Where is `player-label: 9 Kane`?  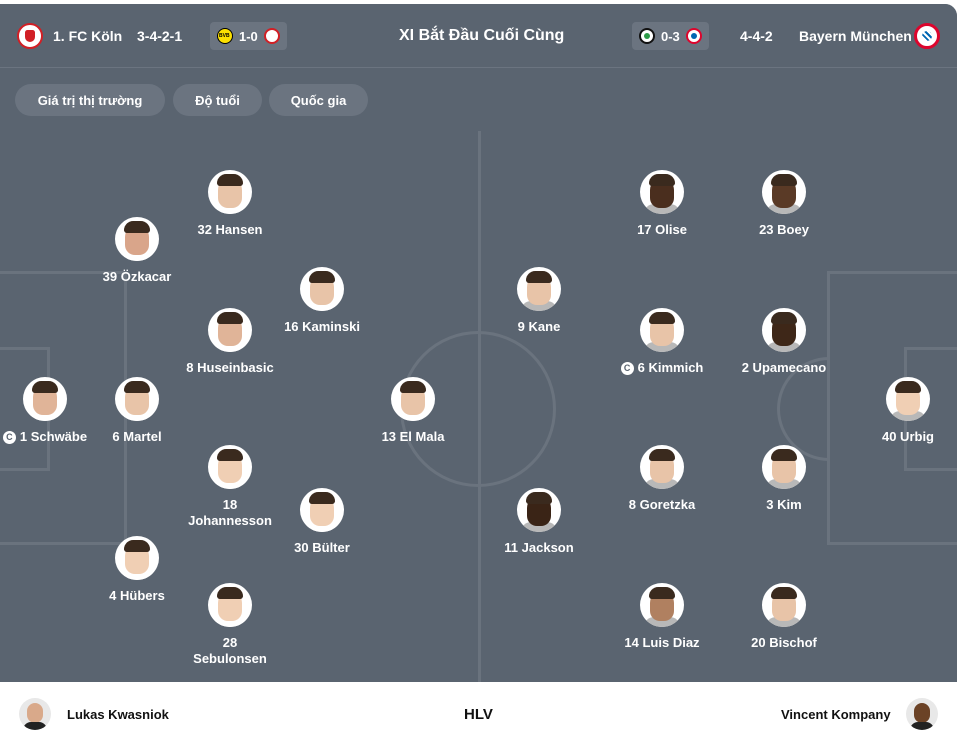
player-label: 9 Kane is located at coordinates (539, 326).